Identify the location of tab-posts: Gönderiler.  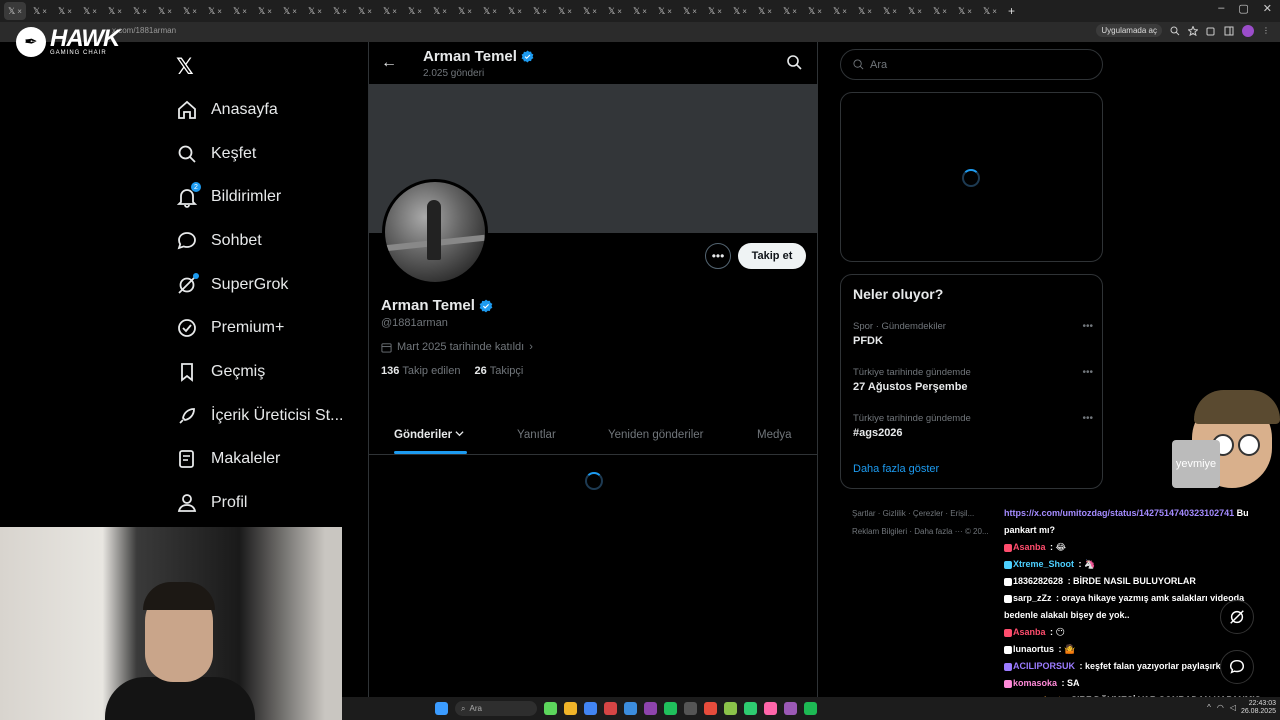
(429, 435).